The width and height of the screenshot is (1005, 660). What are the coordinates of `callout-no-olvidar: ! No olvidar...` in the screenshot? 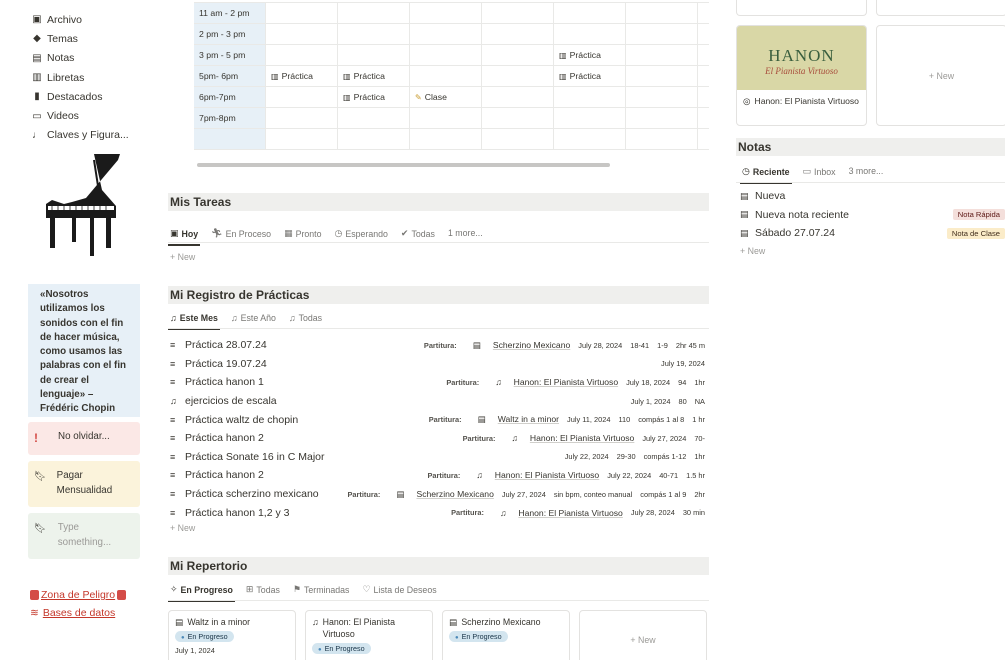 It's located at (84, 438).